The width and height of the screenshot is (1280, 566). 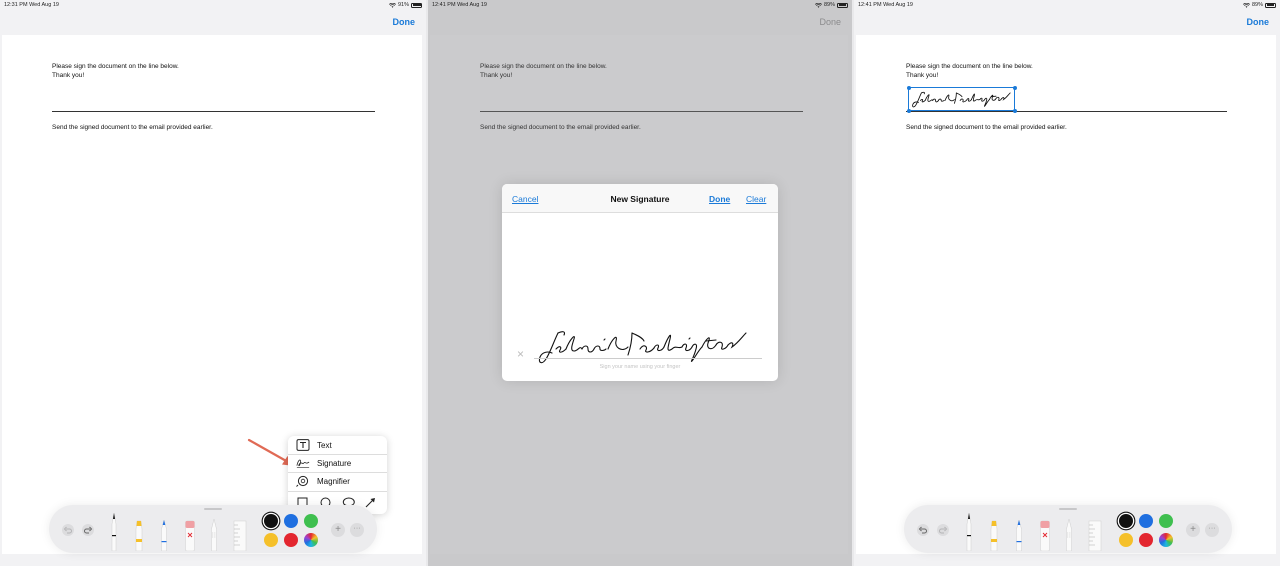 What do you see at coordinates (334, 463) in the screenshot?
I see `menu-item-signature-label: Signature` at bounding box center [334, 463].